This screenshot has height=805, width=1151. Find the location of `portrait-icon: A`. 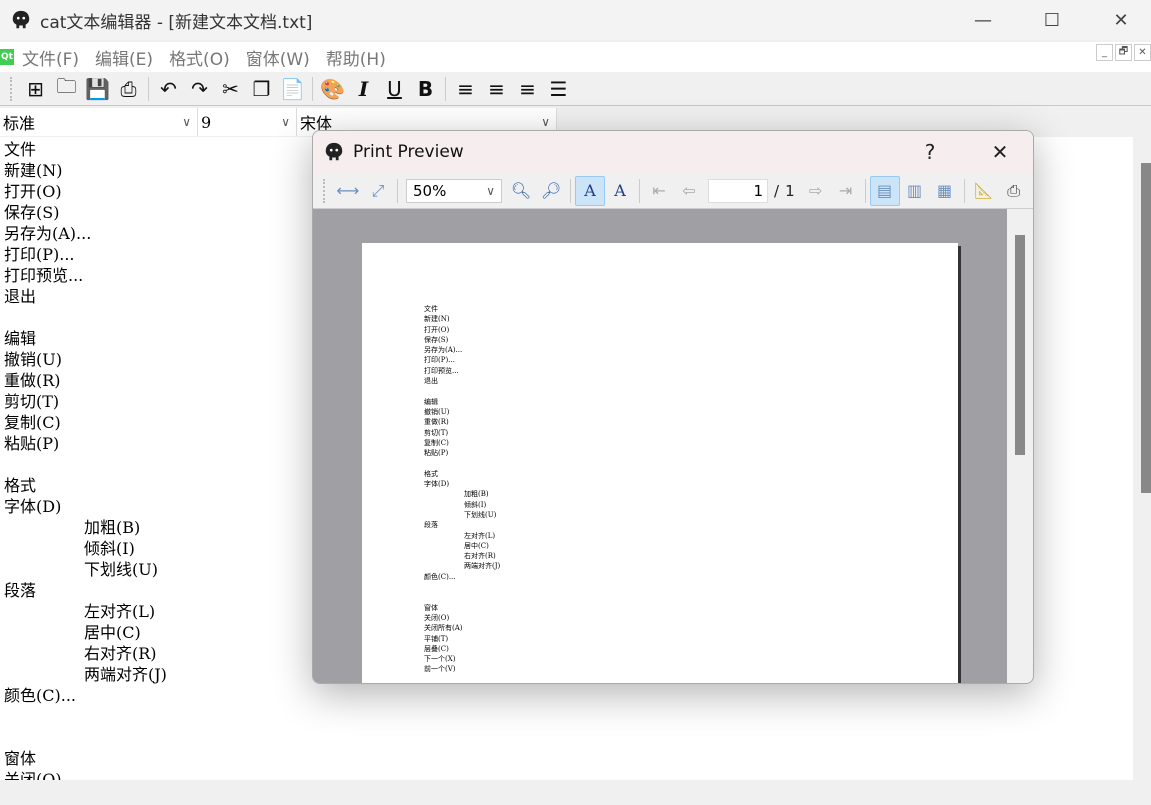

portrait-icon: A is located at coordinates (590, 190).